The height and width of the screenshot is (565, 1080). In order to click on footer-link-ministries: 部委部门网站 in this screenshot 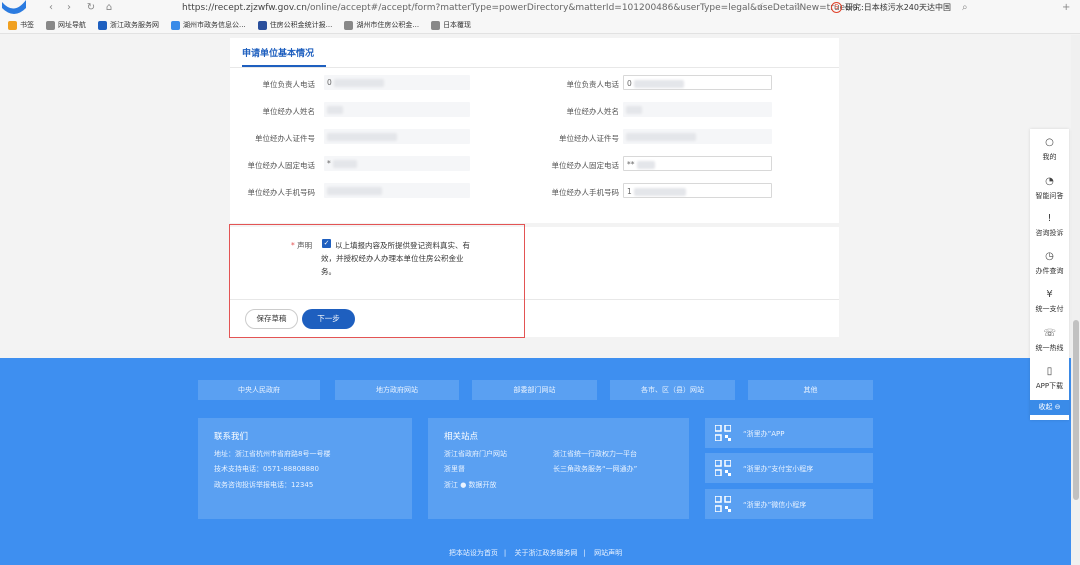, I will do `click(534, 390)`.